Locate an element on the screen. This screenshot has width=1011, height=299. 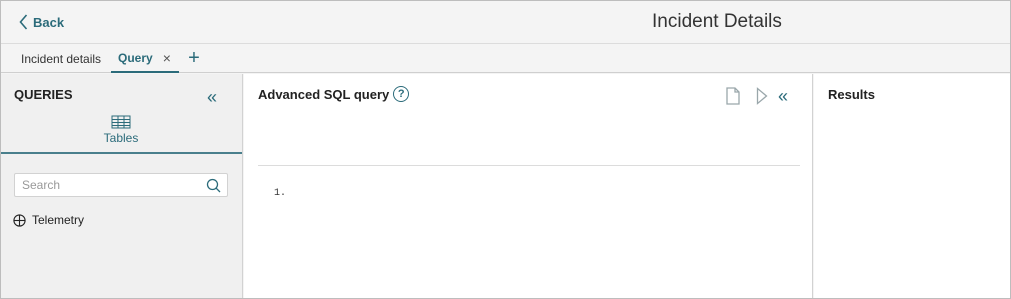
run-query-icon is located at coordinates (762, 96).